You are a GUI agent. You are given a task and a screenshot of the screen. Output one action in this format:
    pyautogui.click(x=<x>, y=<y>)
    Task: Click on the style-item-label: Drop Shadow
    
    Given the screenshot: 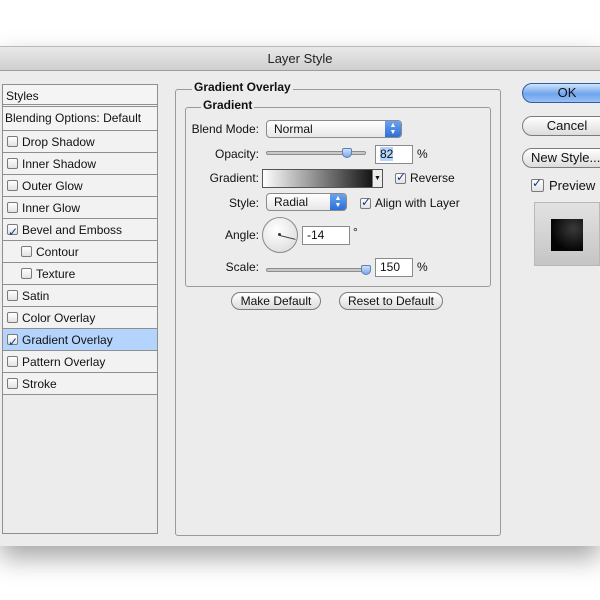 What is the action you would take?
    pyautogui.click(x=58, y=141)
    